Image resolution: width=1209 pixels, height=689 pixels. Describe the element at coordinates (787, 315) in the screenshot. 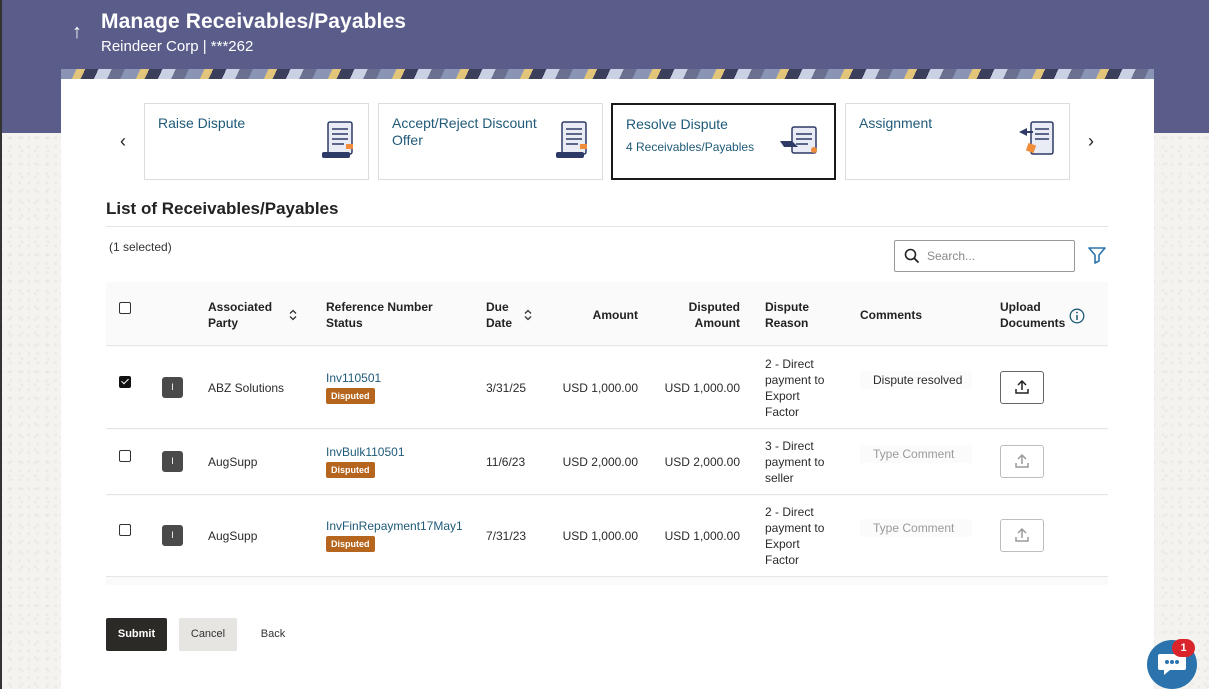

I see `column-header-dispute-reason: Dispute Reason` at that location.